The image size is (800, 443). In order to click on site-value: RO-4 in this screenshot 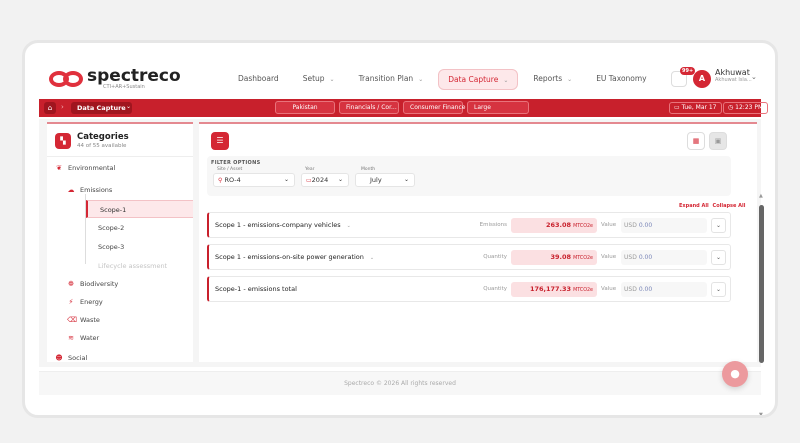, I will do `click(232, 180)`.